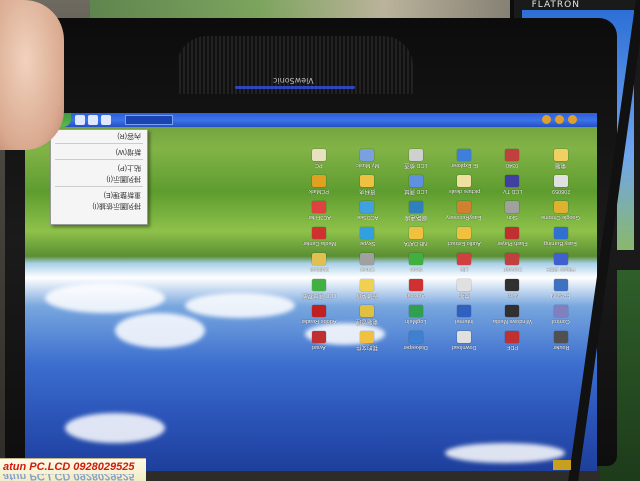 Image resolution: width=640 pixels, height=481 pixels. Describe the element at coordinates (319, 317) in the screenshot. I see `desktop-shortcut: Adobe Reader` at that location.